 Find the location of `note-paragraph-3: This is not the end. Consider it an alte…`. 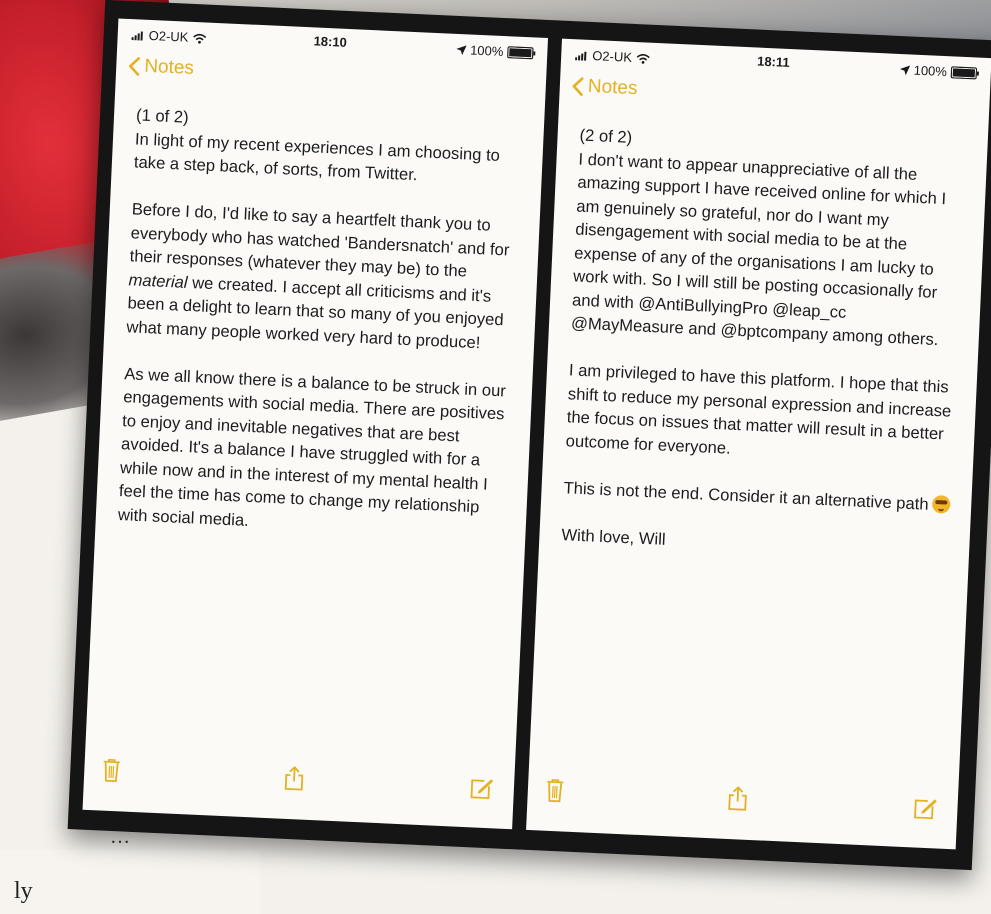

note-paragraph-3: This is not the end. Consider it an alte… is located at coordinates (757, 496).